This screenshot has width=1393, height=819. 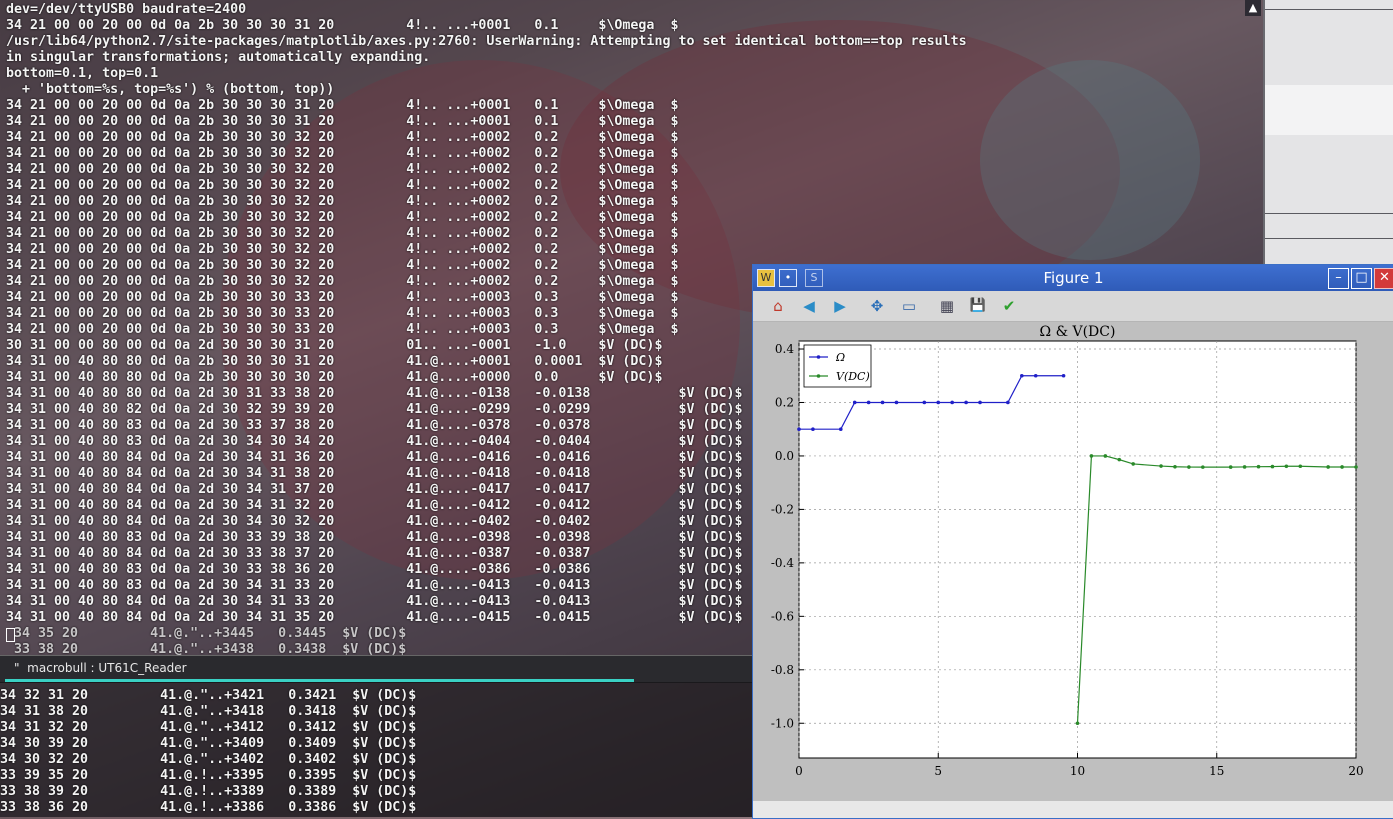 What do you see at coordinates (1078, 332) in the screenshot?
I see `chart-title: Ω & V(DC)` at bounding box center [1078, 332].